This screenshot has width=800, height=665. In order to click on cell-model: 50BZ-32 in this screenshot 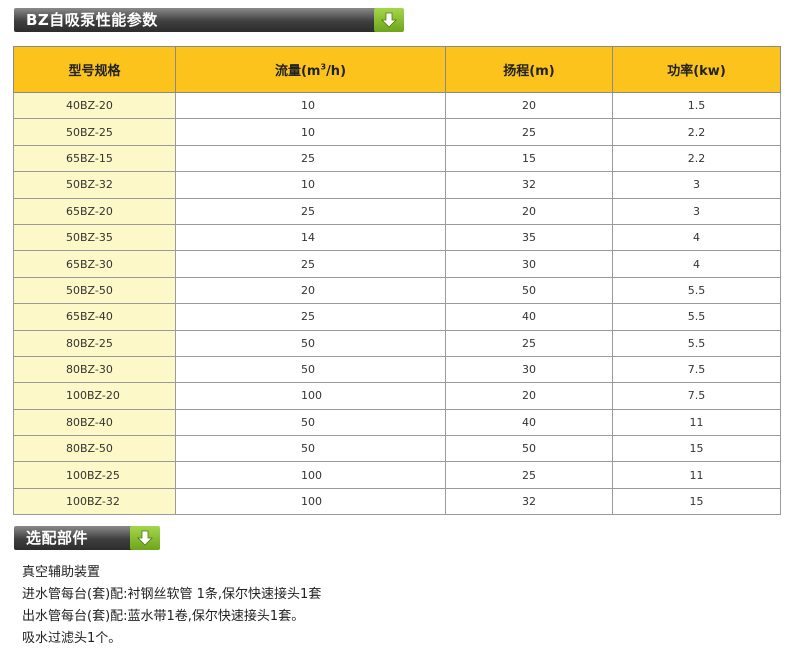, I will do `click(94, 185)`.